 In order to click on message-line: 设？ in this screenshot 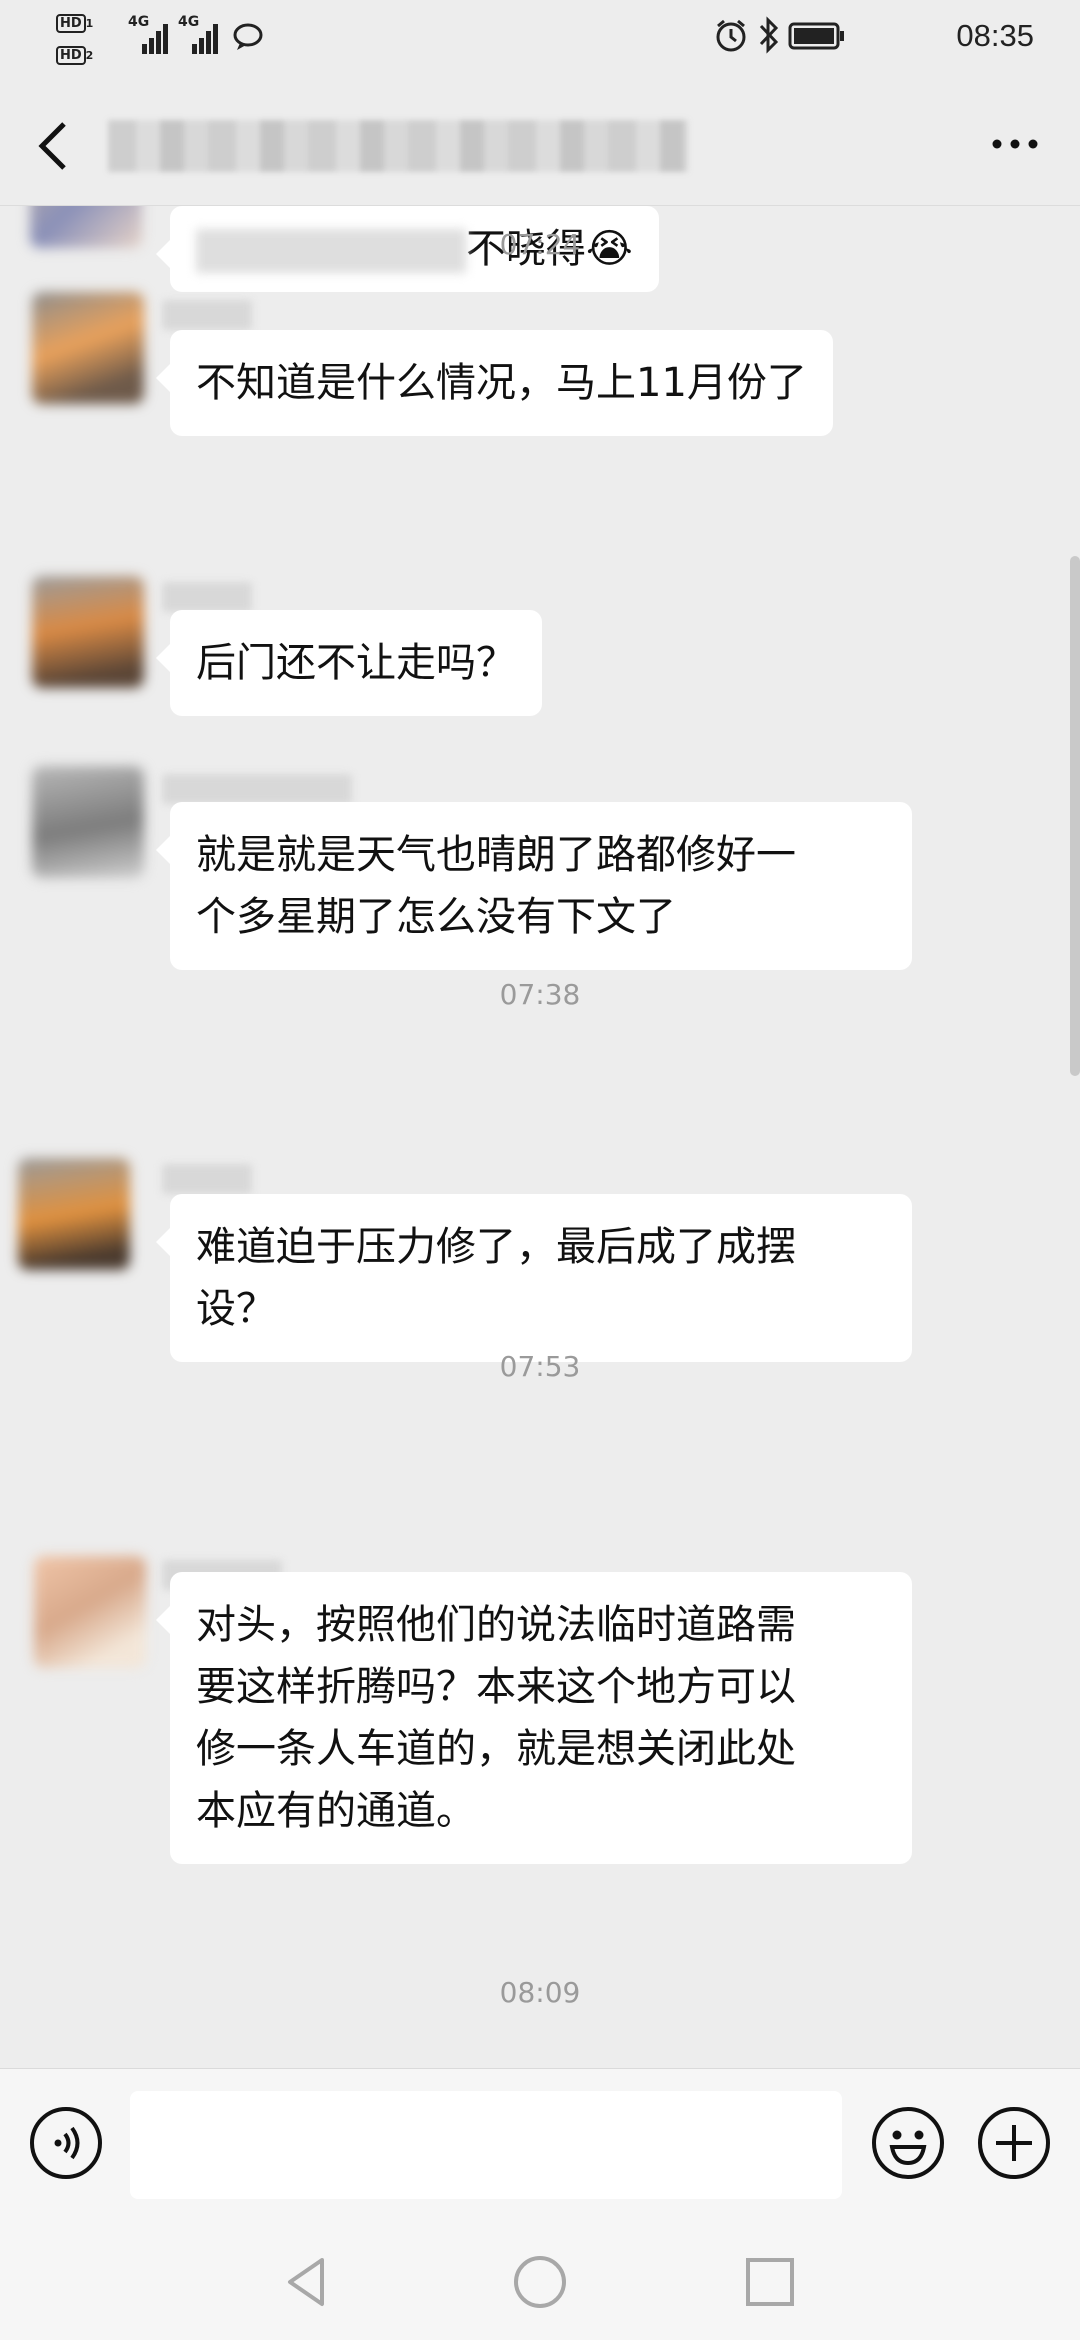, I will do `click(236, 1309)`.